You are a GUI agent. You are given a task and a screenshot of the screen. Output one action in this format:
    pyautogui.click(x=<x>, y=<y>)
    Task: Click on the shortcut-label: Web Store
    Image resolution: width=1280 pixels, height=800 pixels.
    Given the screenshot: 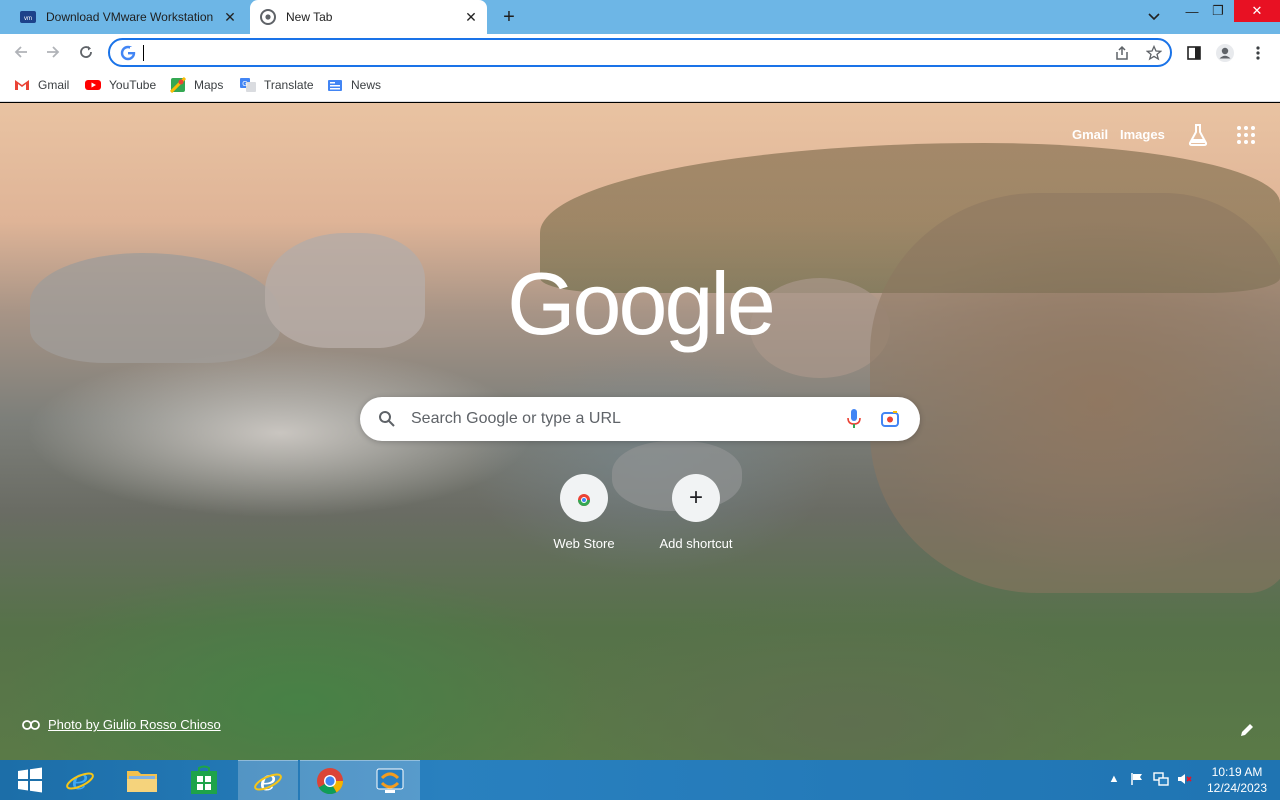 What is the action you would take?
    pyautogui.click(x=584, y=543)
    